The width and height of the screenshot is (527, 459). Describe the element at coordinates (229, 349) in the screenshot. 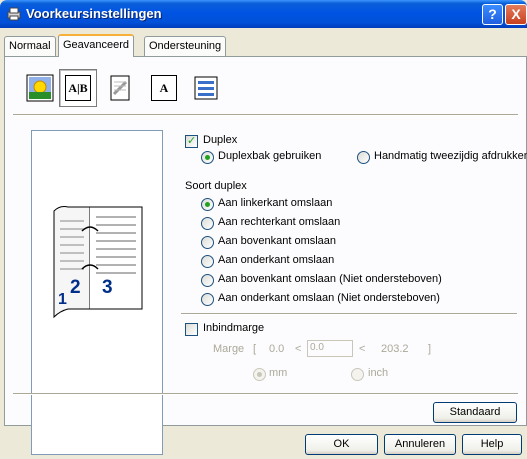

I see `margin-label: Marge` at that location.